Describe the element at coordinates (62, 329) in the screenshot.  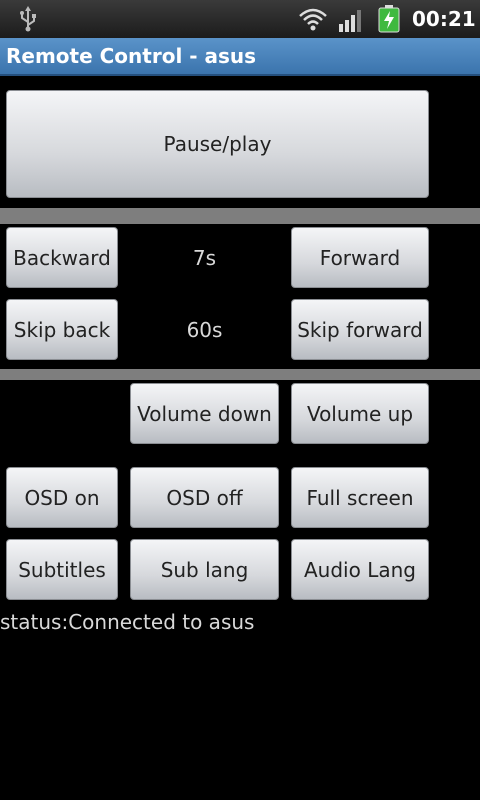
I see `skip-back-button: Skip back` at that location.